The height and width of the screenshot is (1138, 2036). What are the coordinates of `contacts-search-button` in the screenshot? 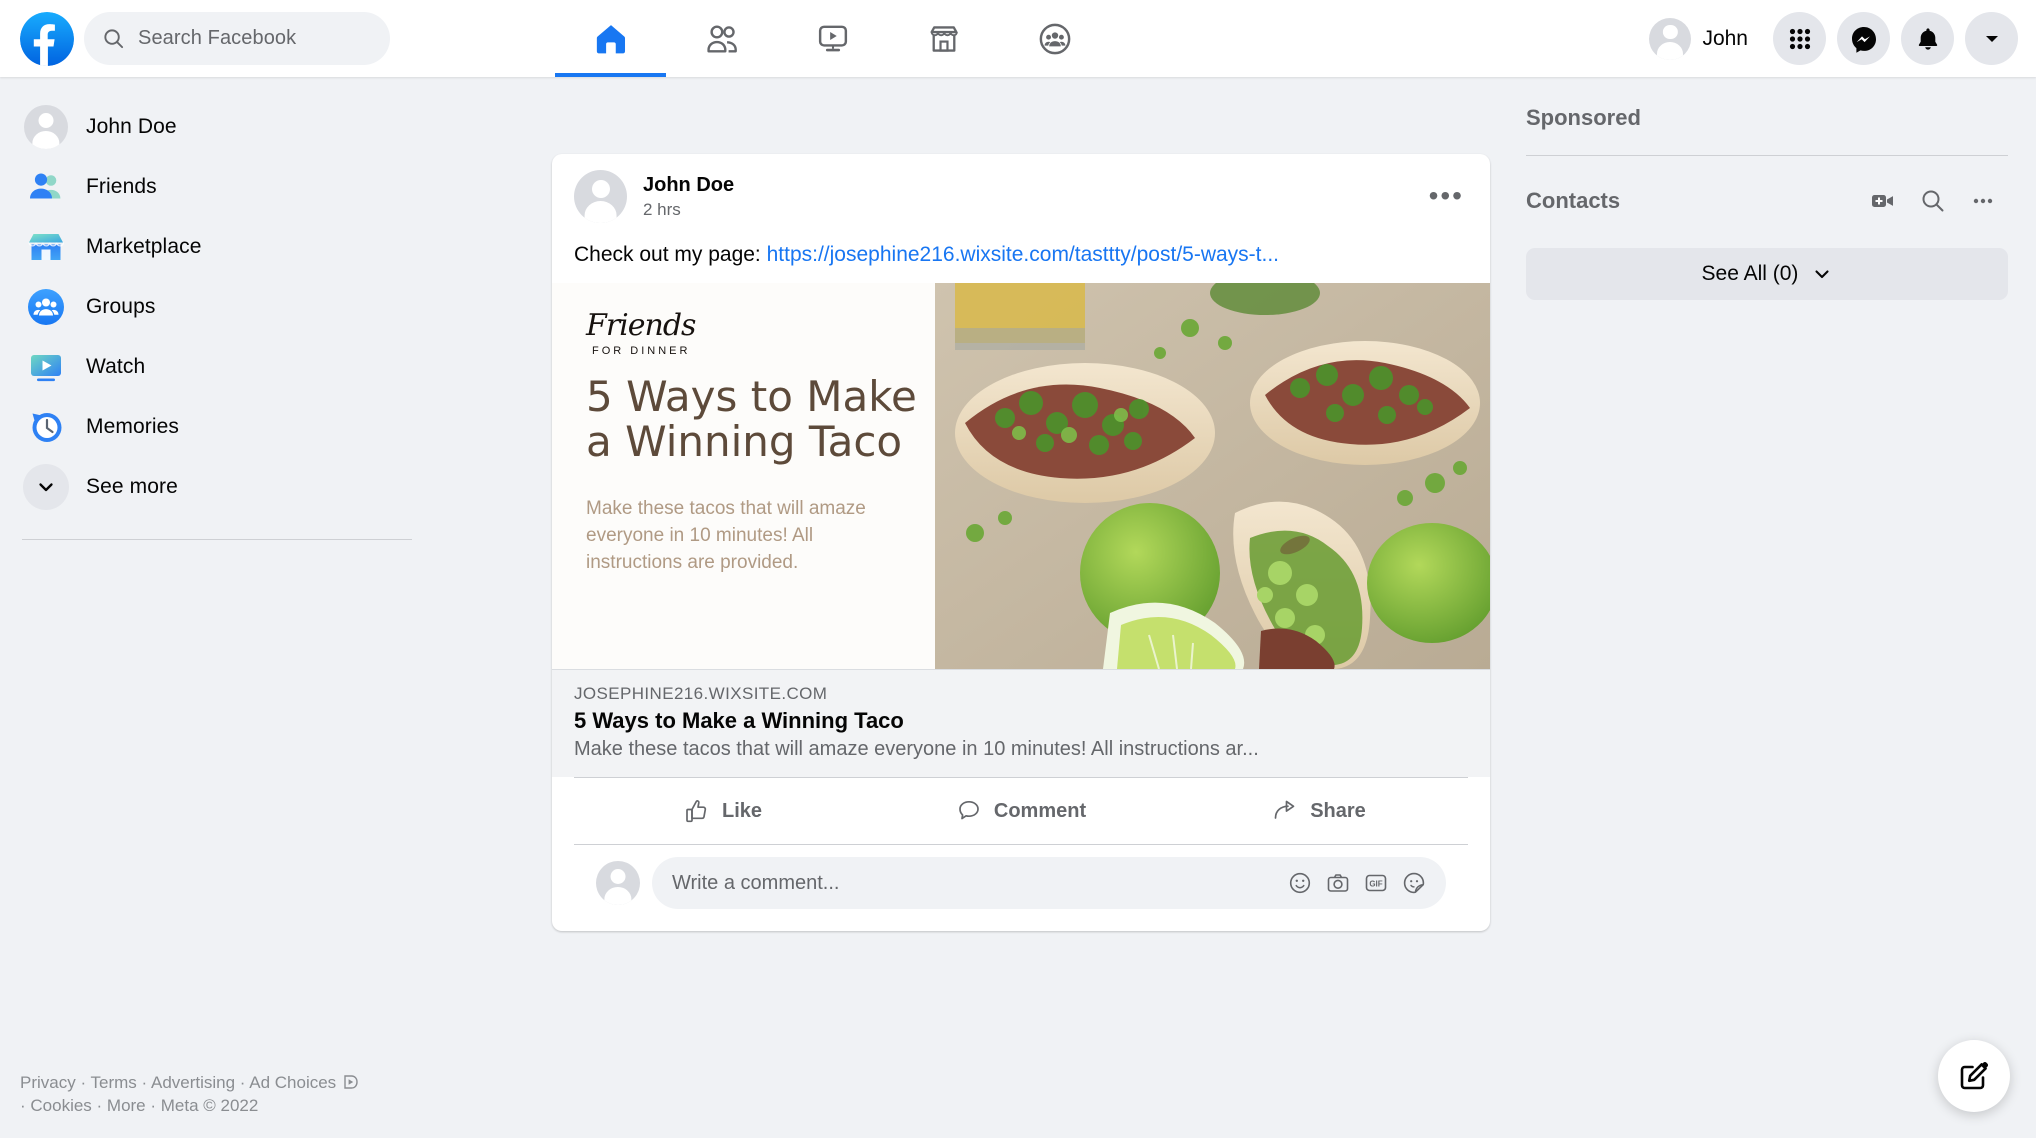 It's located at (1933, 201).